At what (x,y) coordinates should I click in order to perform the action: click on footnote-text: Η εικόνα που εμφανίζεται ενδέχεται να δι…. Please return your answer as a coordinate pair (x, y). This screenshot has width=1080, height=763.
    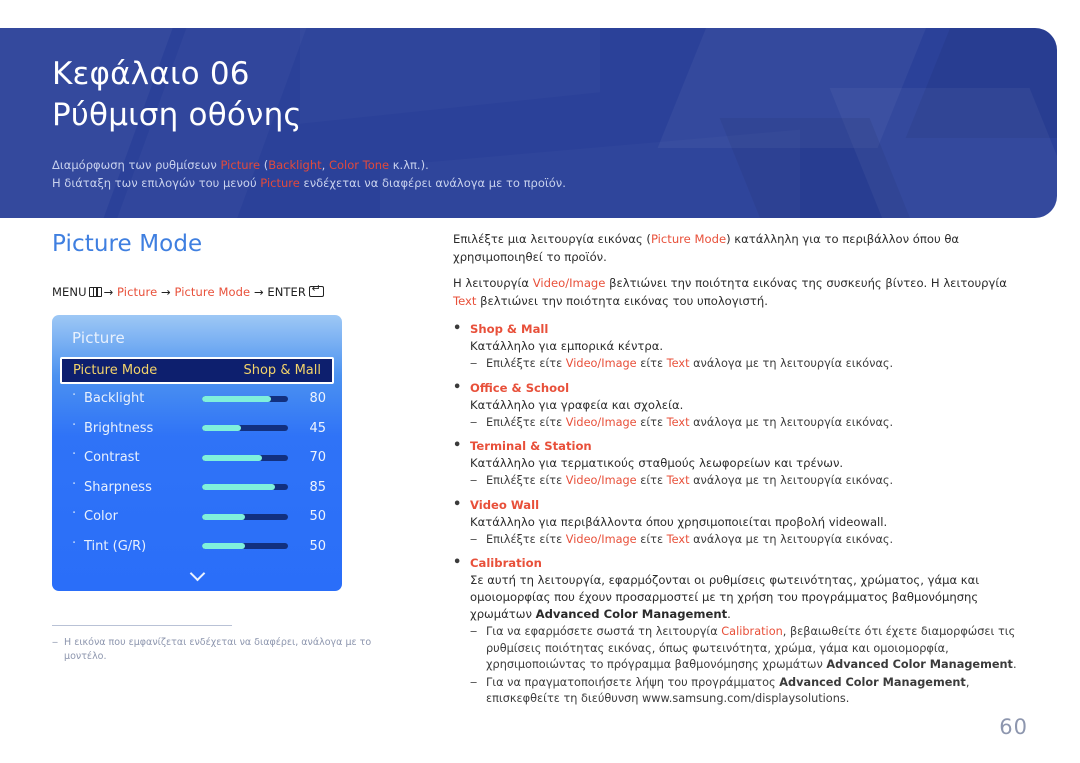
    Looking at the image, I should click on (218, 649).